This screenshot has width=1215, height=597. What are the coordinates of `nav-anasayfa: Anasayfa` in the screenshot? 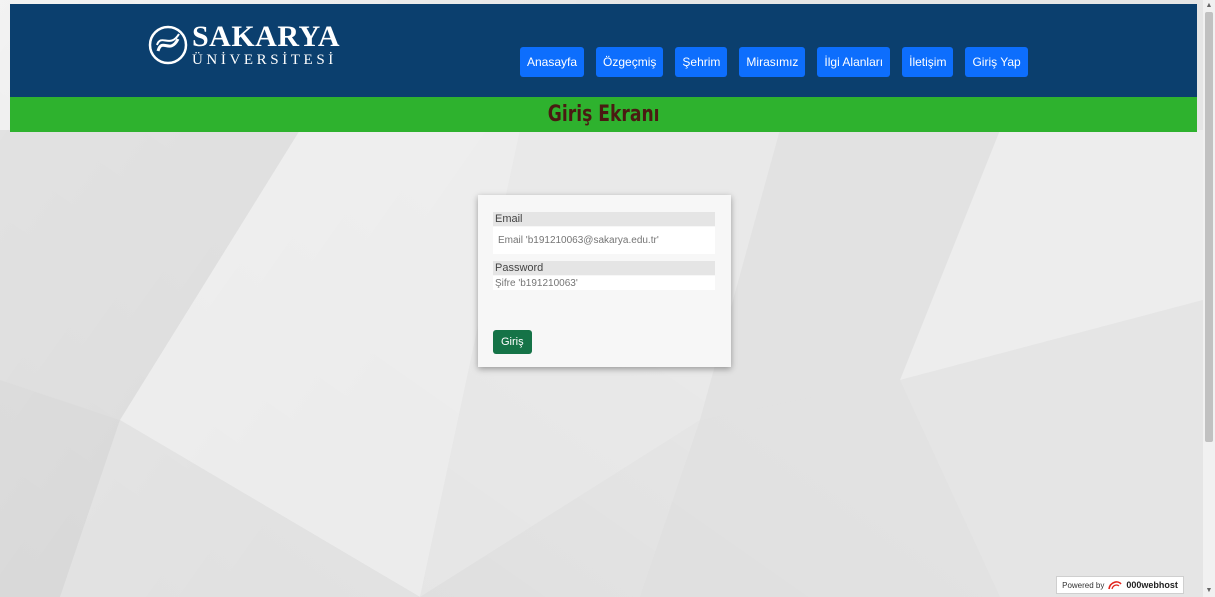 It's located at (552, 62).